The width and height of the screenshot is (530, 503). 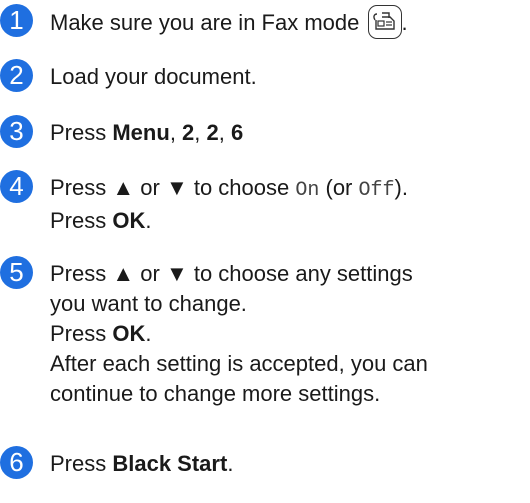 I want to click on paren-close: )., so click(x=401, y=187).